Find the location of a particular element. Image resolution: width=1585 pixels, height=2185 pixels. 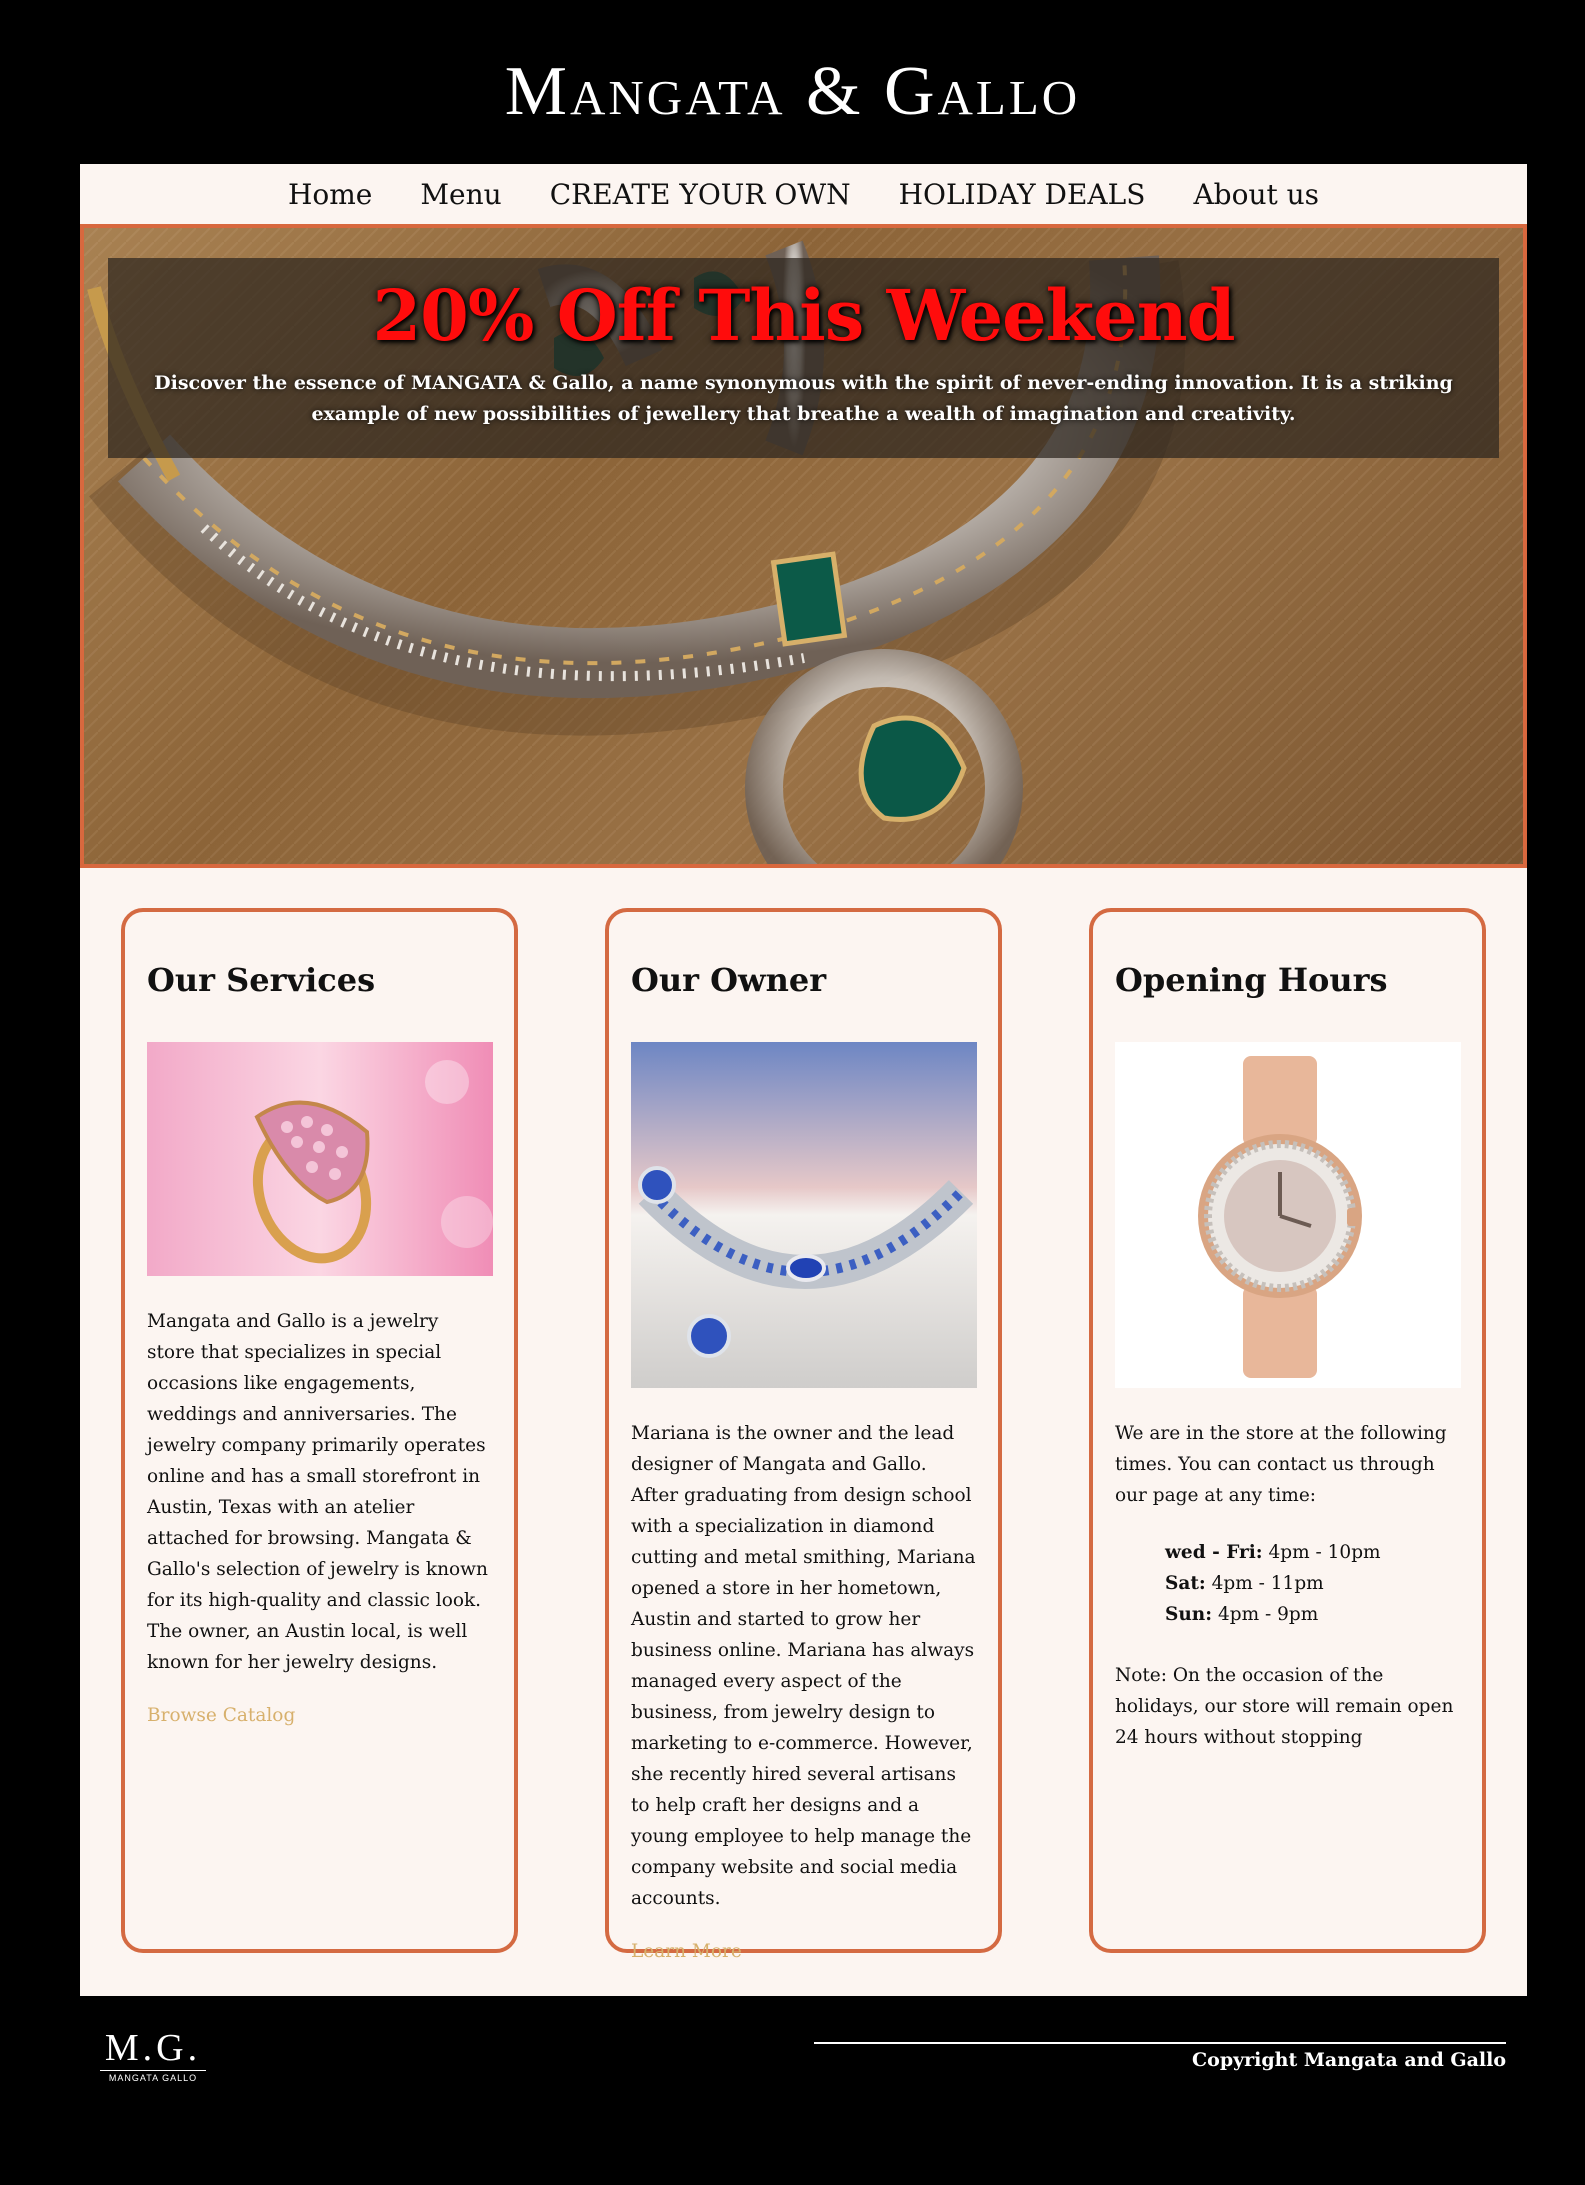

sapphire-necklace-image is located at coordinates (804, 1215).